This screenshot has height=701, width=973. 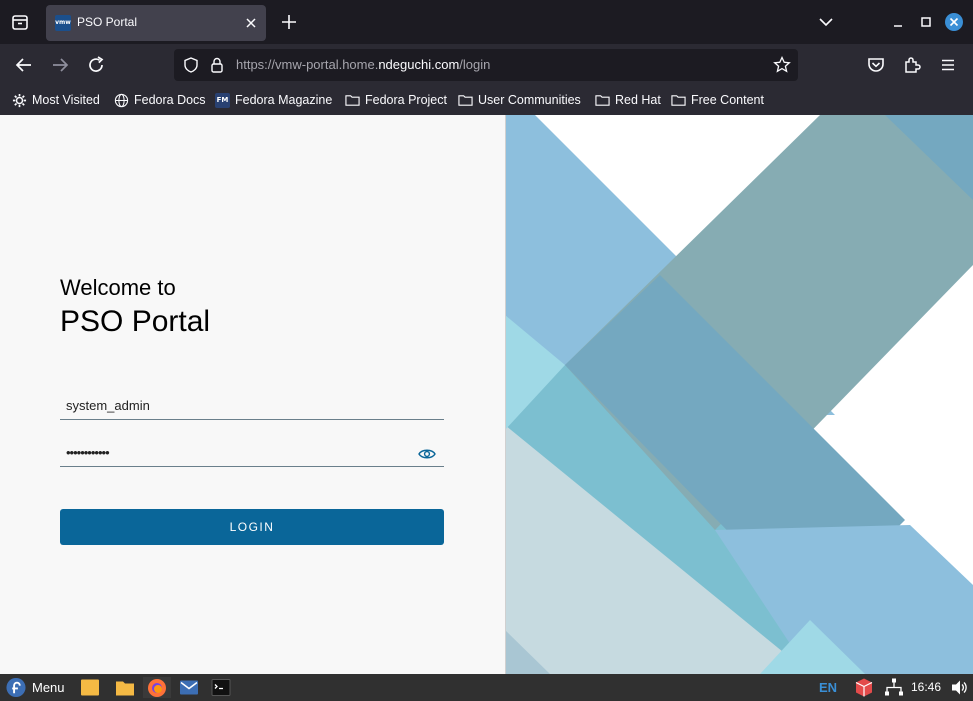 I want to click on vmware-favicon-icon: vmw, so click(x=63, y=23).